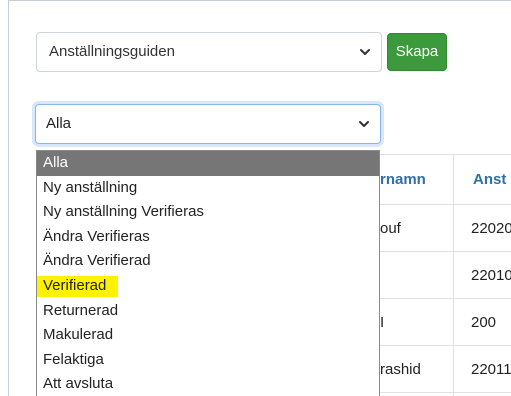 Image resolution: width=511 pixels, height=396 pixels. What do you see at coordinates (208, 335) in the screenshot?
I see `dropdown-option-makulerad: Makulerad` at bounding box center [208, 335].